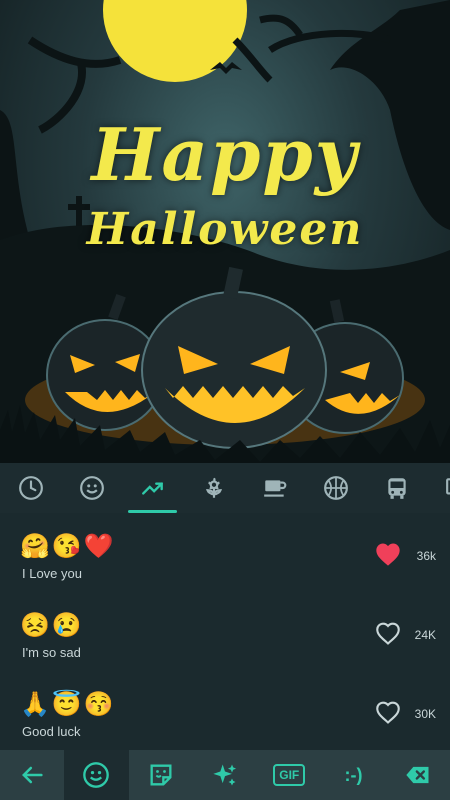 The image size is (450, 800). I want to click on emoji-halo: 😇, so click(66, 704).